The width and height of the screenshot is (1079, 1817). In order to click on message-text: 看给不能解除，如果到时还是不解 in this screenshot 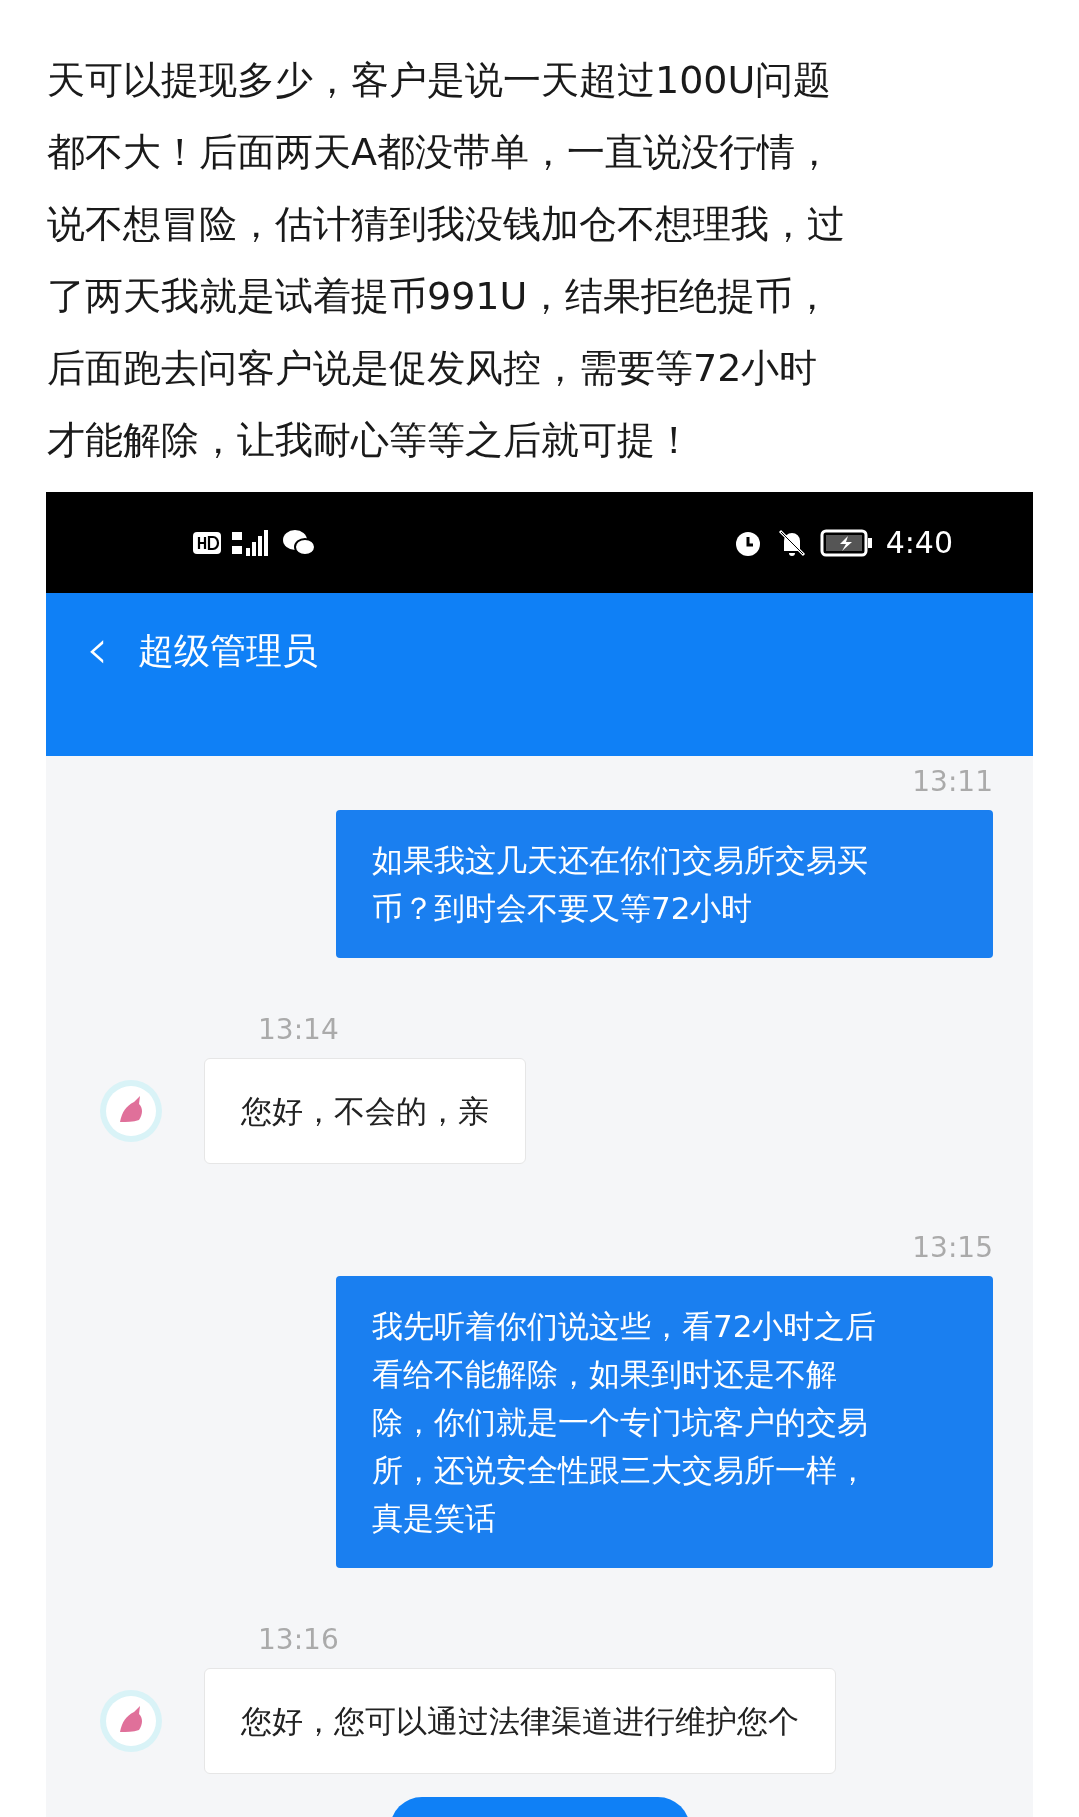, I will do `click(605, 1374)`.